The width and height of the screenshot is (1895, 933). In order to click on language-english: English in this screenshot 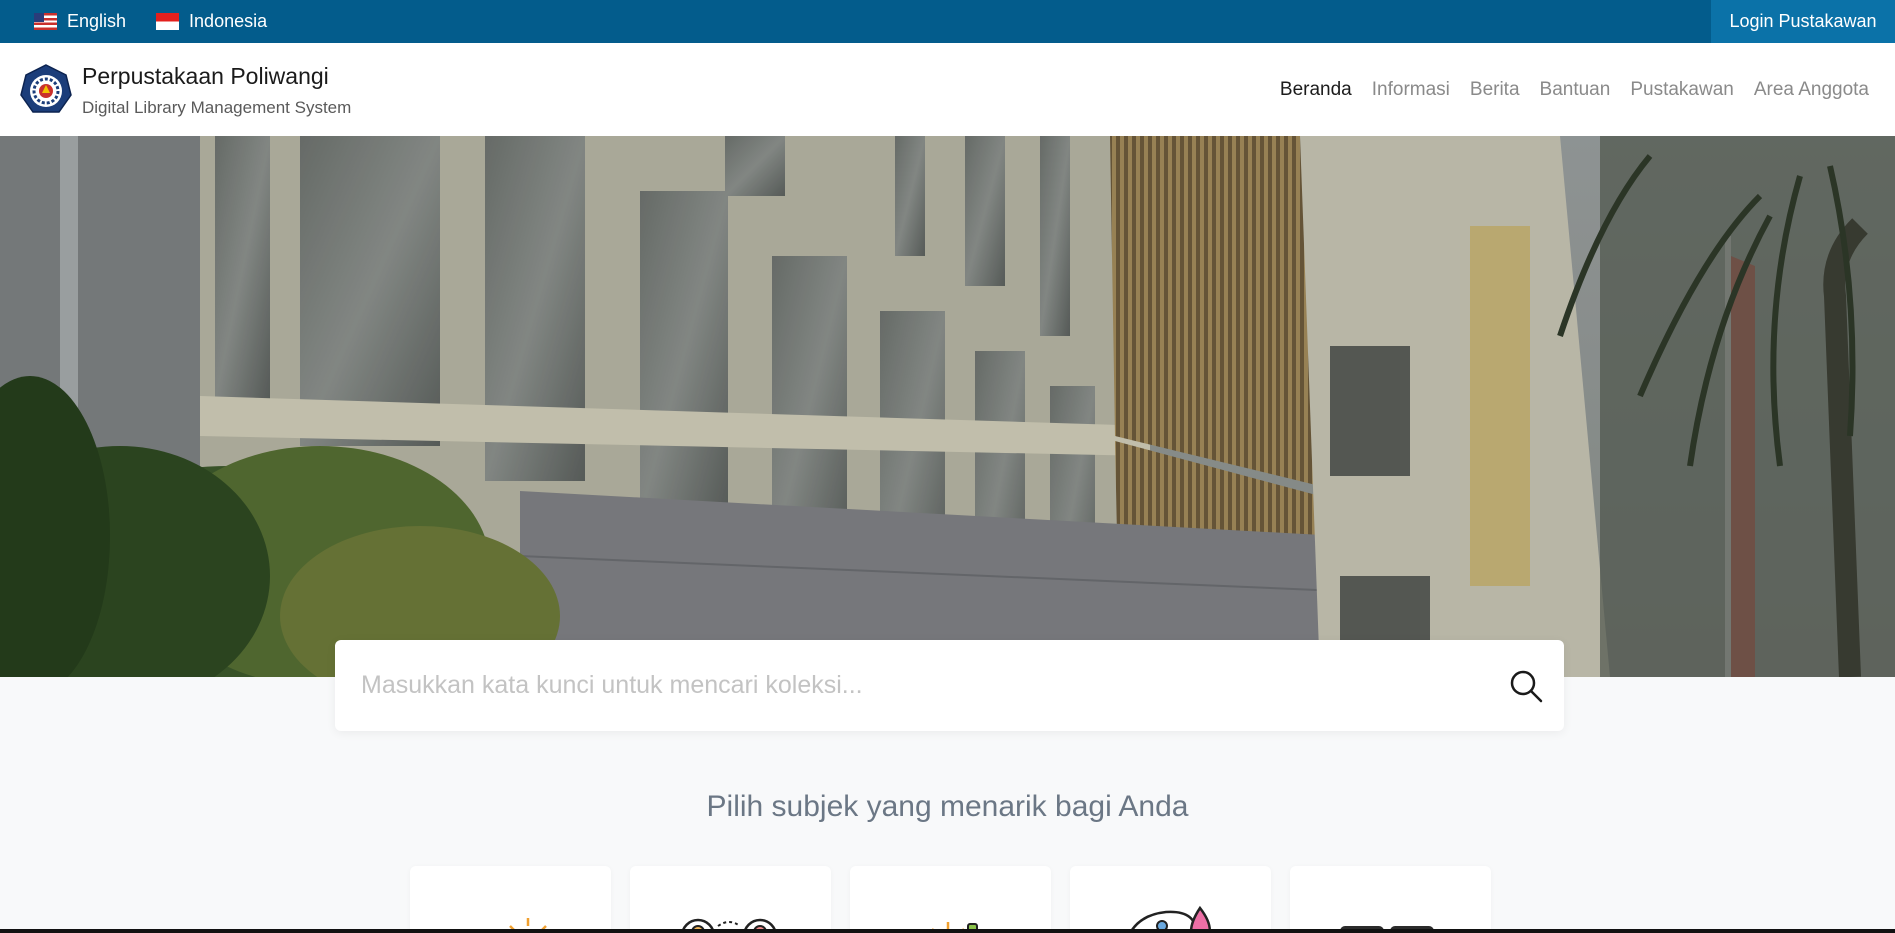, I will do `click(80, 21)`.